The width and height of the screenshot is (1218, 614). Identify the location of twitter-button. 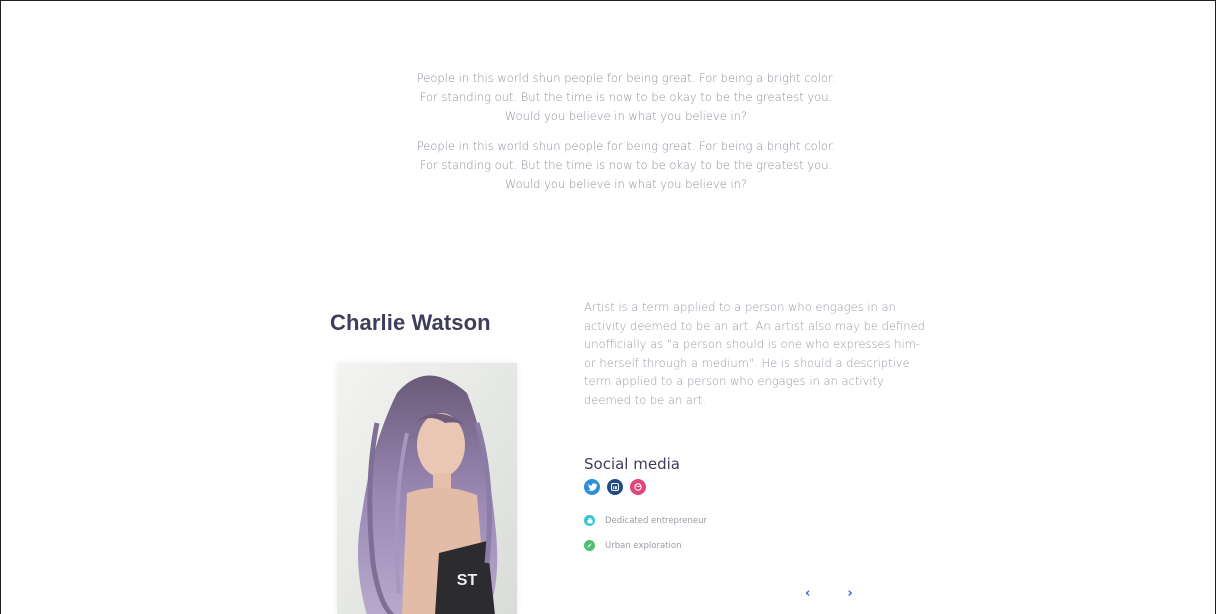
(592, 487).